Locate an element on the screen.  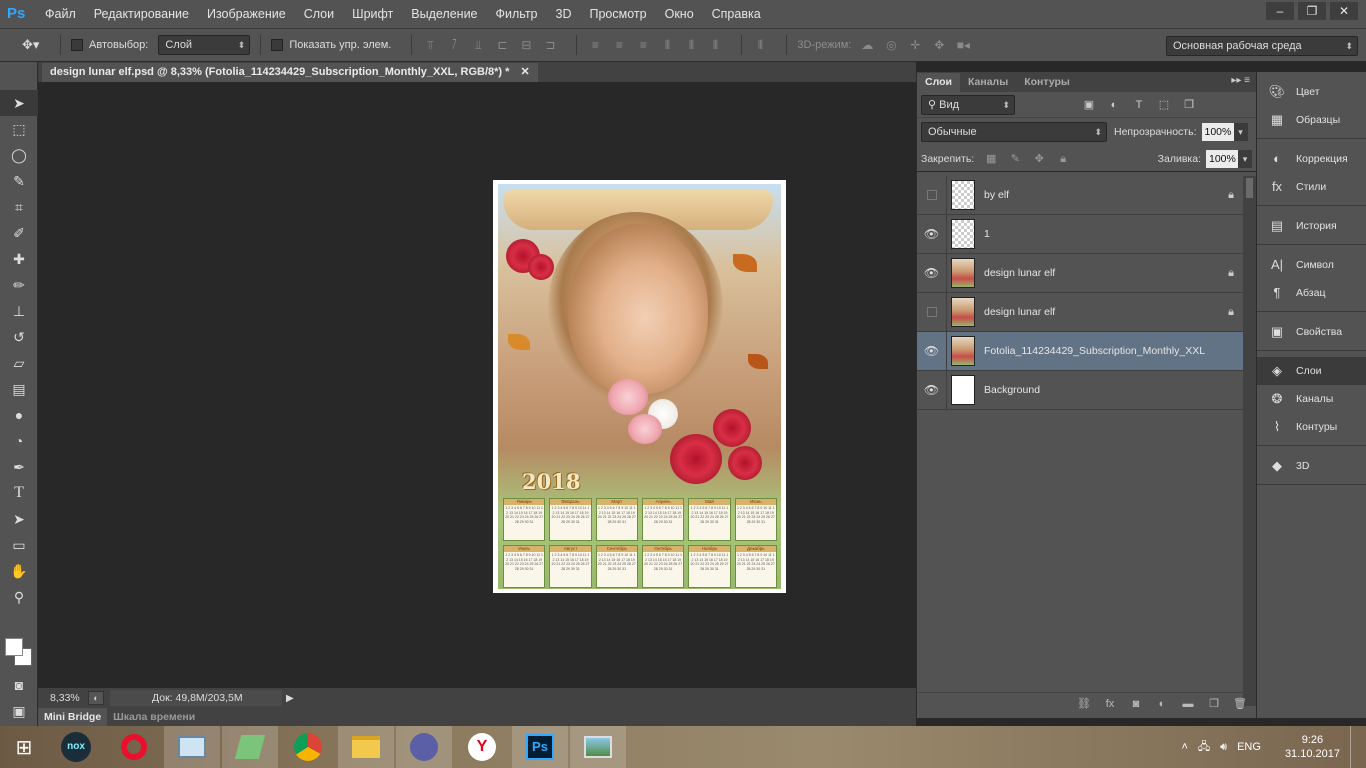
monitor-app-icon is located at coordinates (192, 747).